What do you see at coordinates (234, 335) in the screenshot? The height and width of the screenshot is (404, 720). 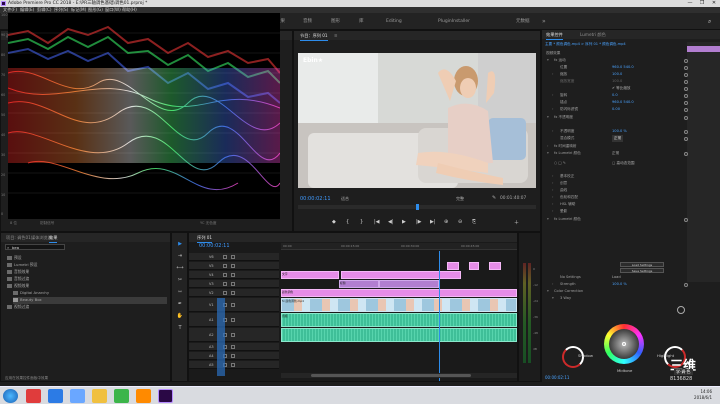 I see `track-header-a2: A2` at bounding box center [234, 335].